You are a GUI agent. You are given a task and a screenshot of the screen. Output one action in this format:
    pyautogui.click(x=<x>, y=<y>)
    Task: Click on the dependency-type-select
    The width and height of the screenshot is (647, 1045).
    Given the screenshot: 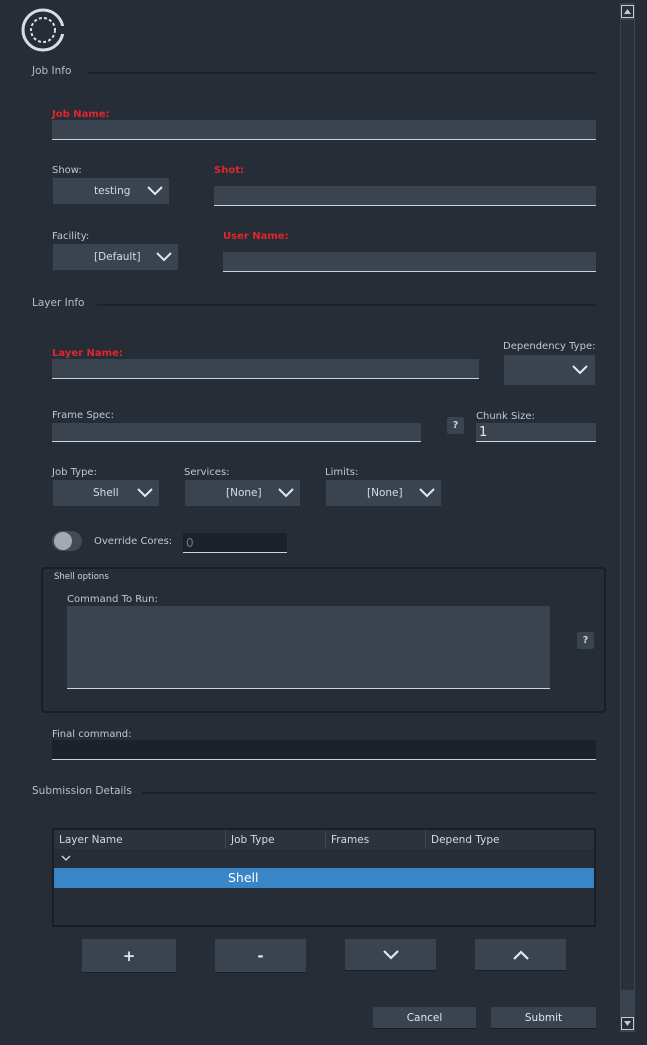 What is the action you would take?
    pyautogui.click(x=549, y=370)
    